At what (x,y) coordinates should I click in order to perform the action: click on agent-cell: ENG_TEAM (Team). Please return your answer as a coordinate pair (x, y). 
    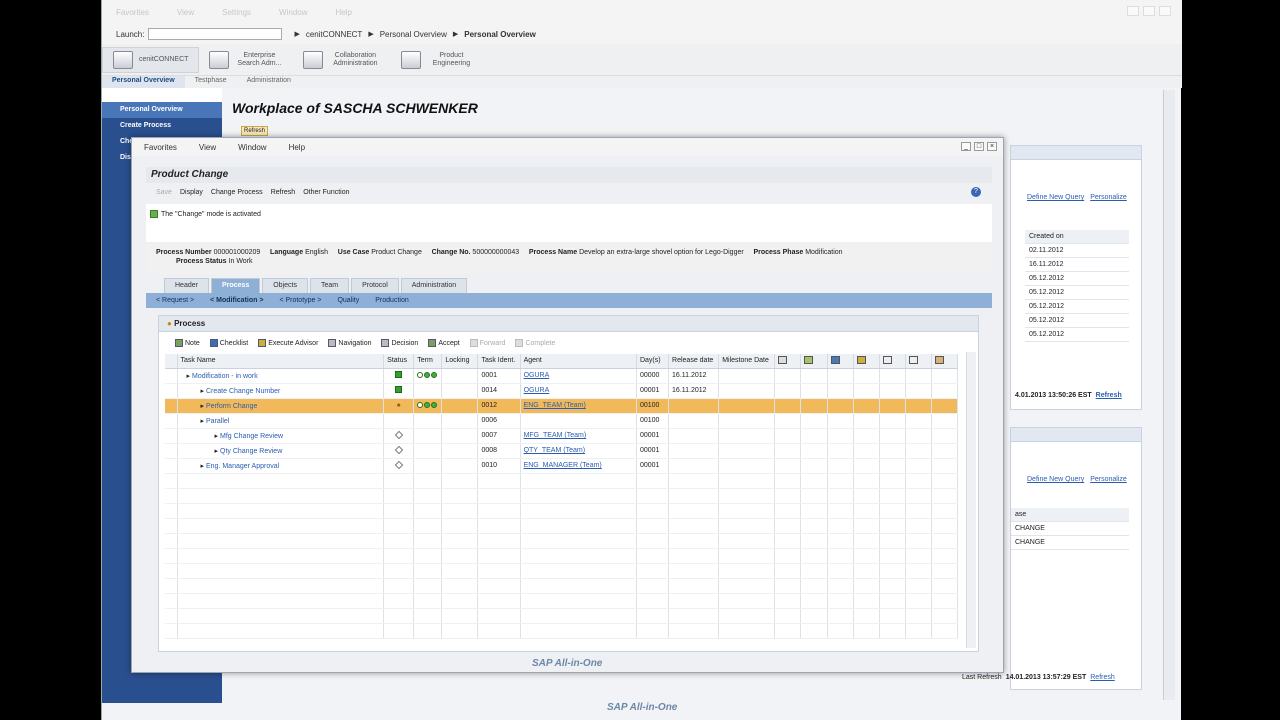
    Looking at the image, I should click on (578, 406).